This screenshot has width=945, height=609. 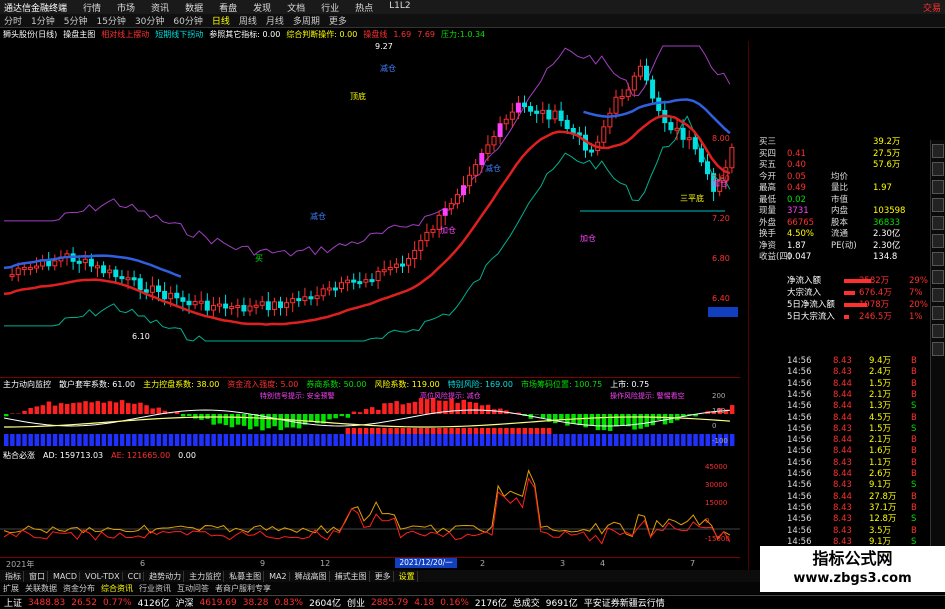 I want to click on period-tab-2: 5分钟, so click(x=76, y=20).